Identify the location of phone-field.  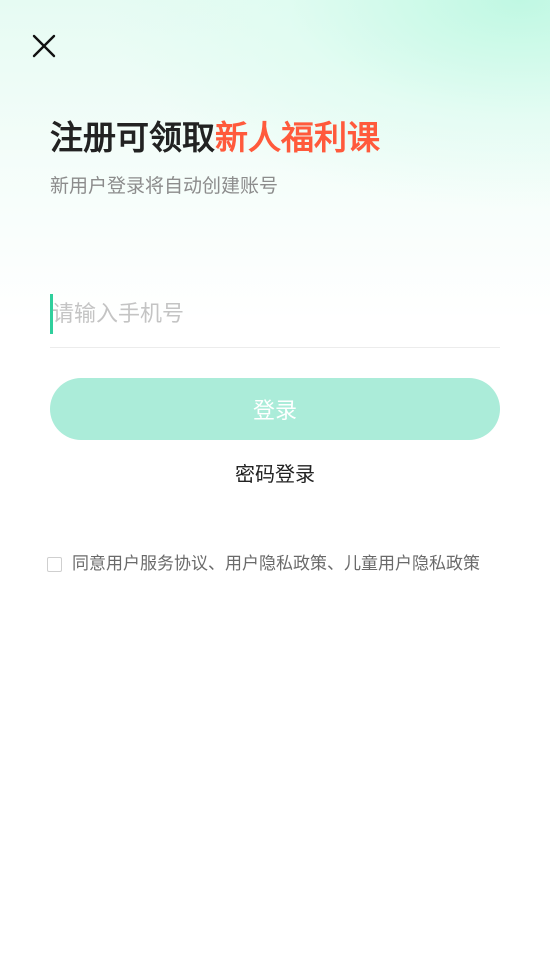
(275, 319).